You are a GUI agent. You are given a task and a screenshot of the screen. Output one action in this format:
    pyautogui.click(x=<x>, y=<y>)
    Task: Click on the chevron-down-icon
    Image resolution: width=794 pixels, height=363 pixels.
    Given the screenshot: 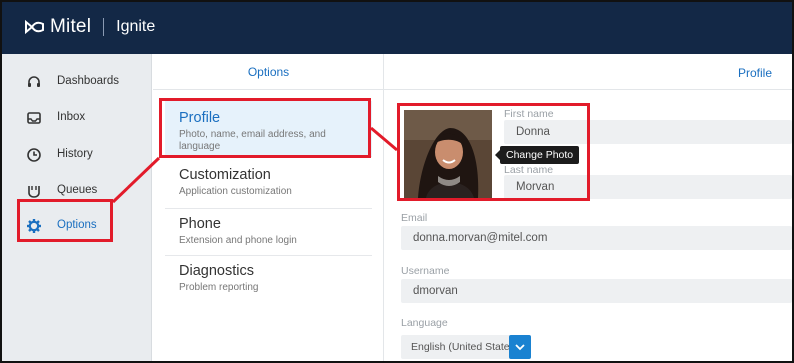 What is the action you would take?
    pyautogui.click(x=520, y=347)
    